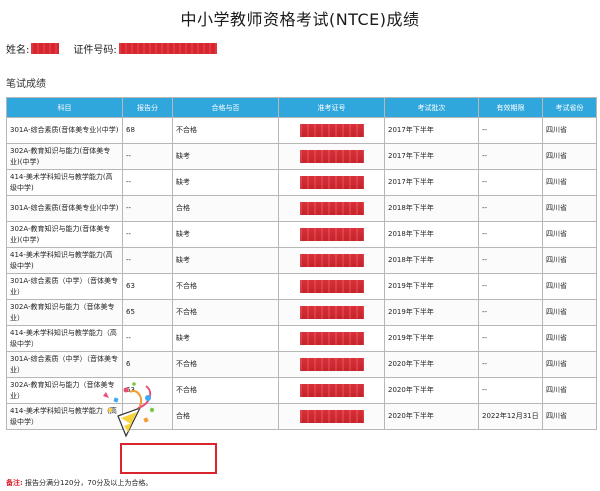 The width and height of the screenshot is (600, 491). I want to click on highlight-box, so click(168, 458).